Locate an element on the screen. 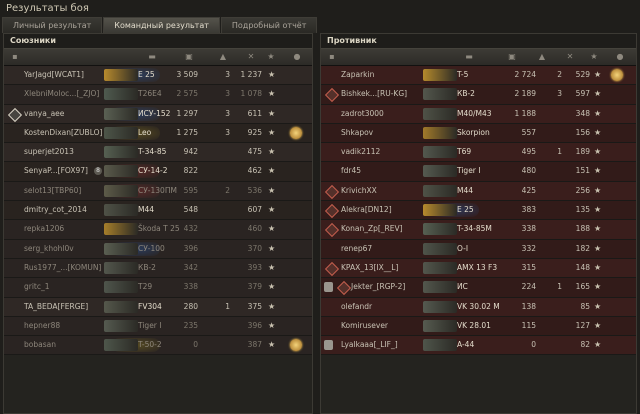 The height and width of the screenshot is (414, 640). enemies-header: ▪ ▬ ▣ ▲ ✕ ★ ● is located at coordinates (478, 57).